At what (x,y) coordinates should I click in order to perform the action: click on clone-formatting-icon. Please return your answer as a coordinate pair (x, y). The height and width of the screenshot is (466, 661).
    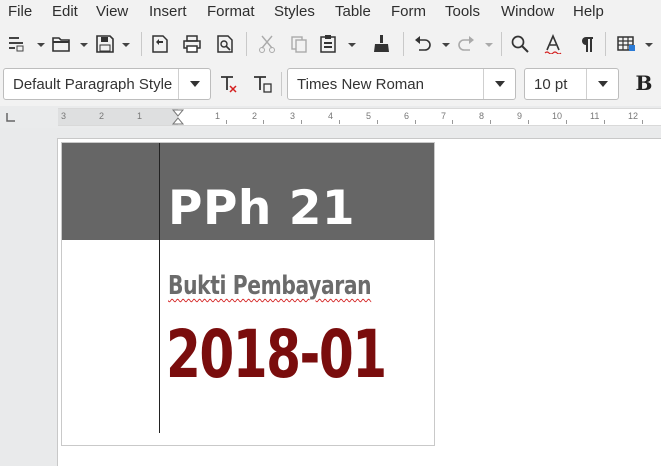
    Looking at the image, I should click on (381, 43).